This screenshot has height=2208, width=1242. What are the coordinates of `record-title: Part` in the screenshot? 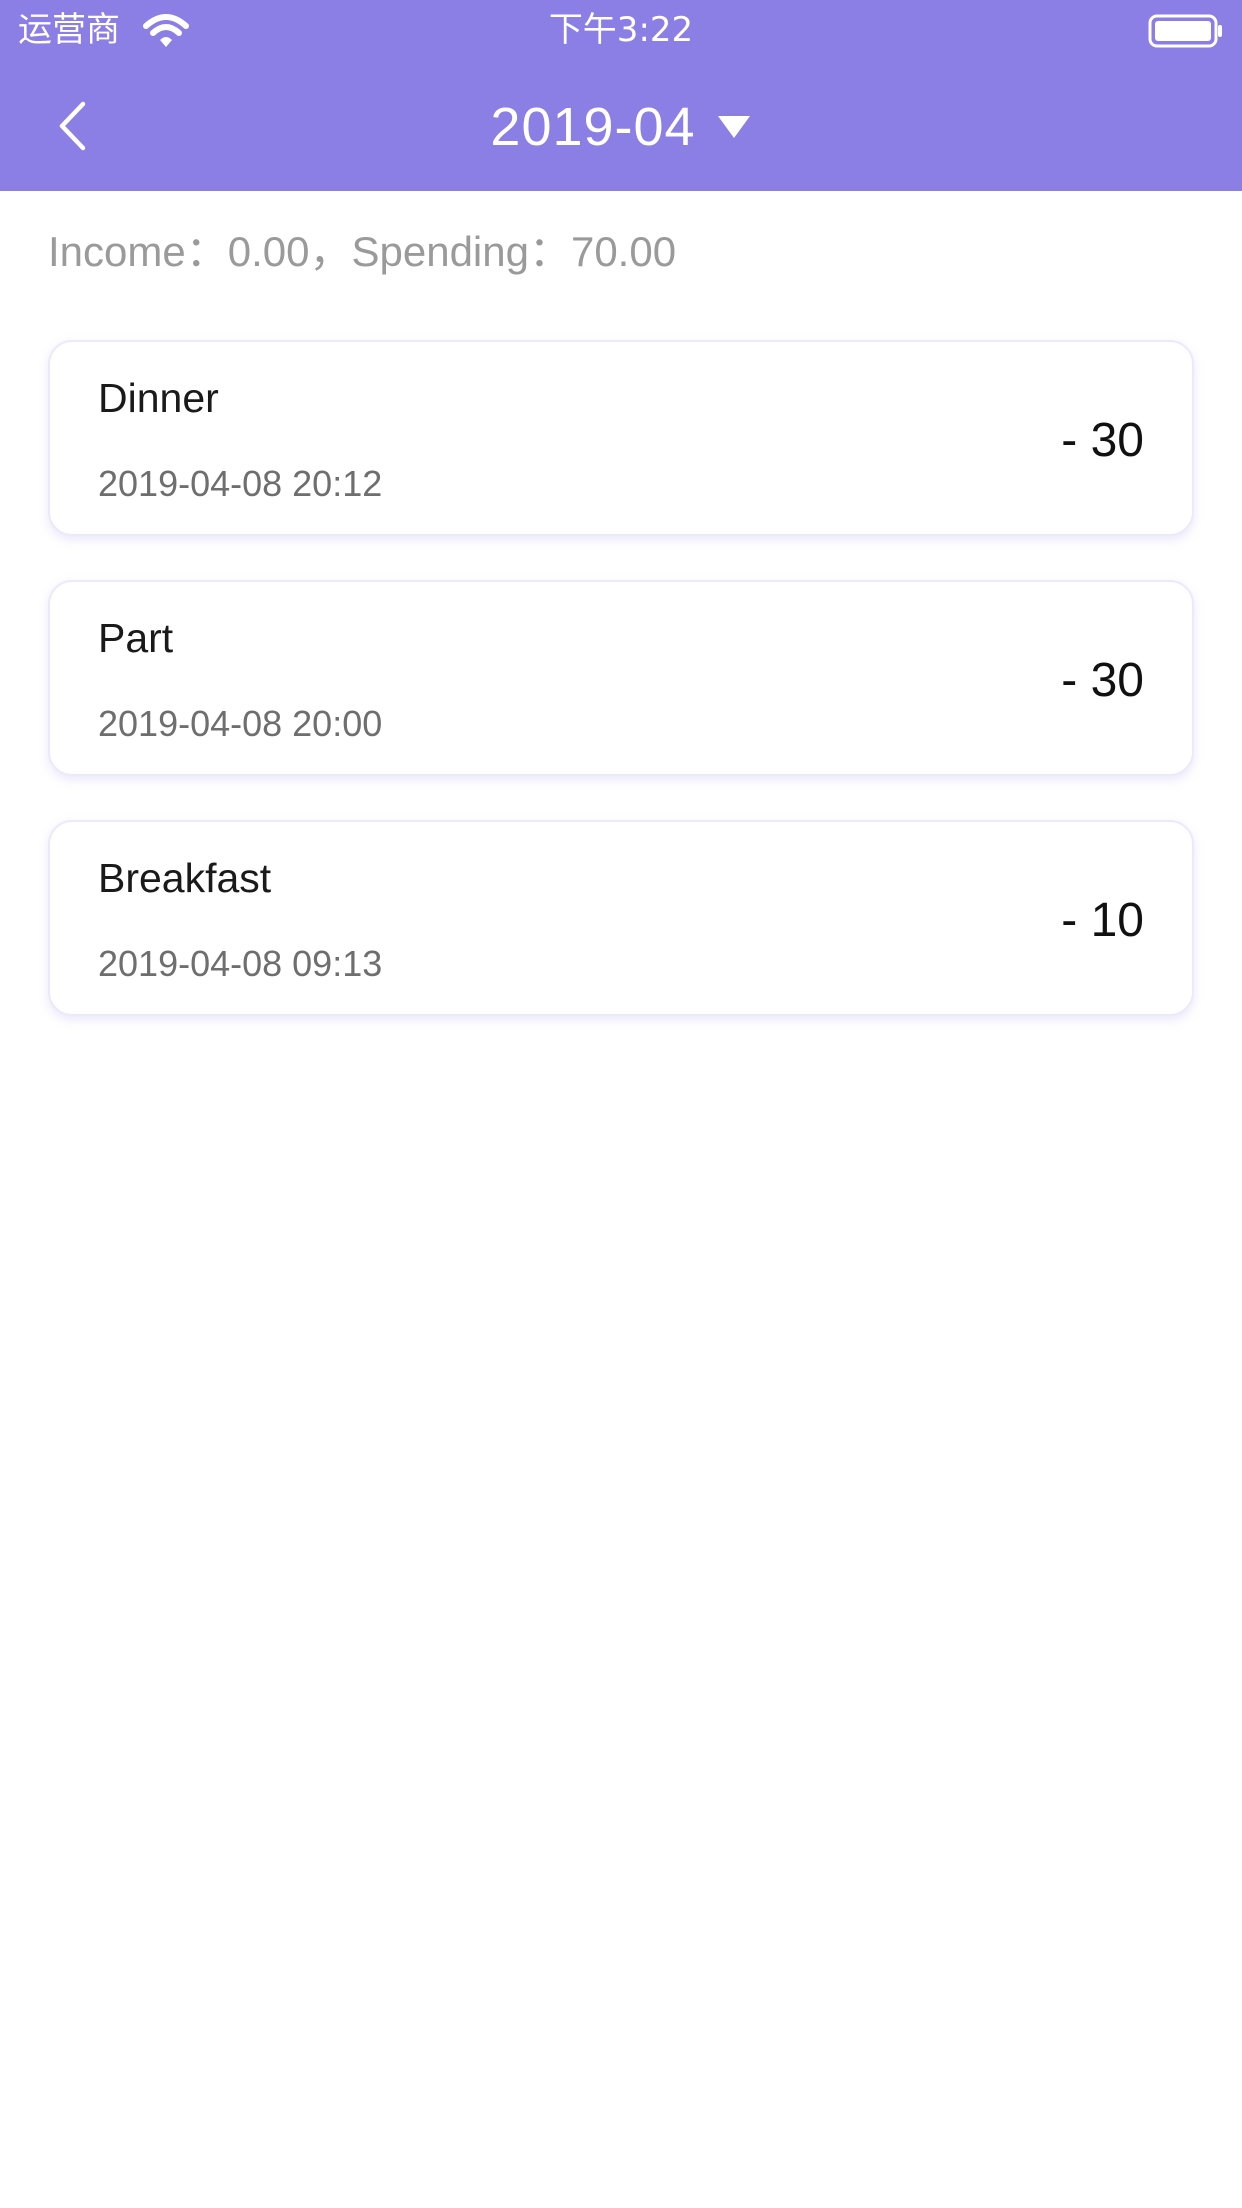 It's located at (136, 638).